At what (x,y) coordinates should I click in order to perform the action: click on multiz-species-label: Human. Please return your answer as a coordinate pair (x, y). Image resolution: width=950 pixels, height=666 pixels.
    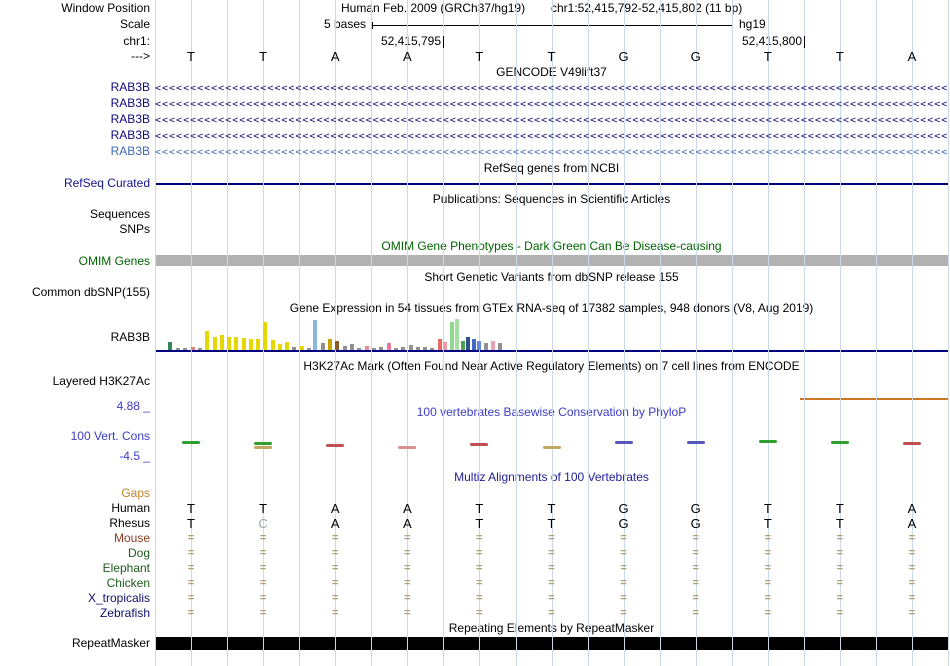
    Looking at the image, I should click on (75, 508).